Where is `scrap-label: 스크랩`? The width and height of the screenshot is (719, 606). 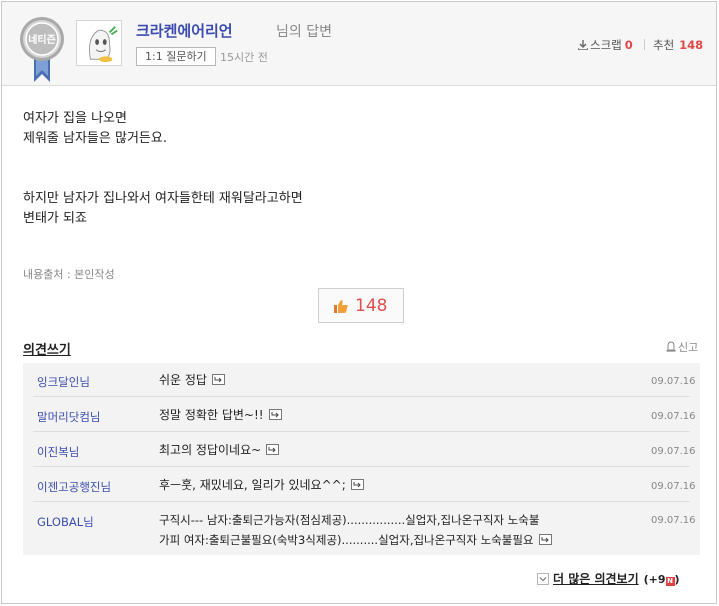 scrap-label: 스크랩 is located at coordinates (606, 45).